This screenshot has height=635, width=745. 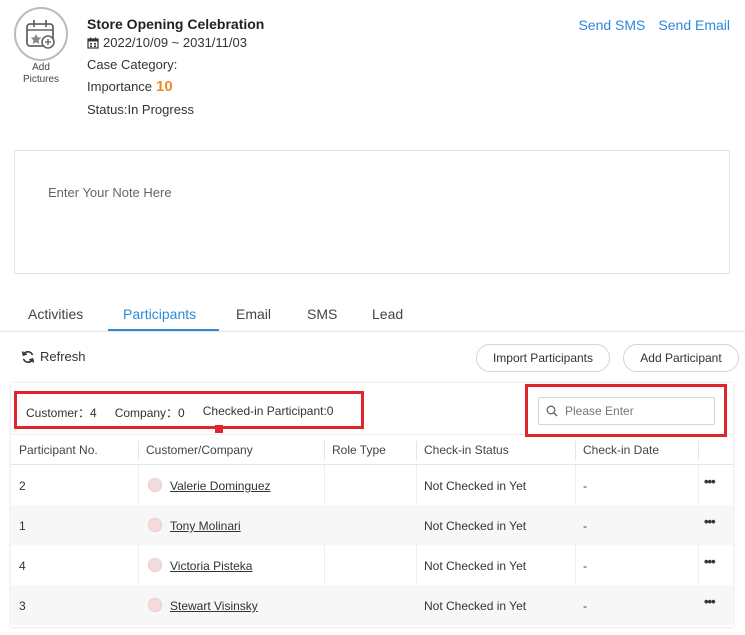 What do you see at coordinates (22, 606) in the screenshot?
I see `participant-no: 3` at bounding box center [22, 606].